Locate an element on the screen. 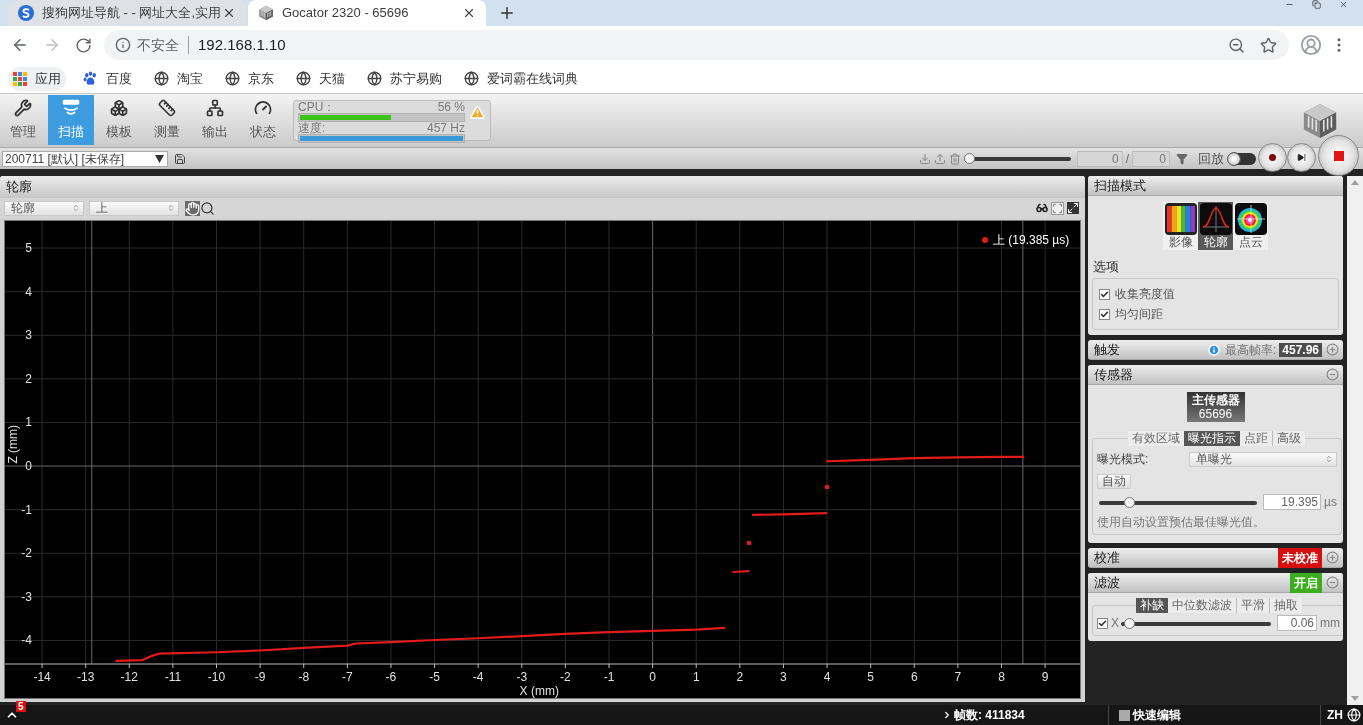 The width and height of the screenshot is (1363, 725). auto-button: 自动 is located at coordinates (1114, 481).